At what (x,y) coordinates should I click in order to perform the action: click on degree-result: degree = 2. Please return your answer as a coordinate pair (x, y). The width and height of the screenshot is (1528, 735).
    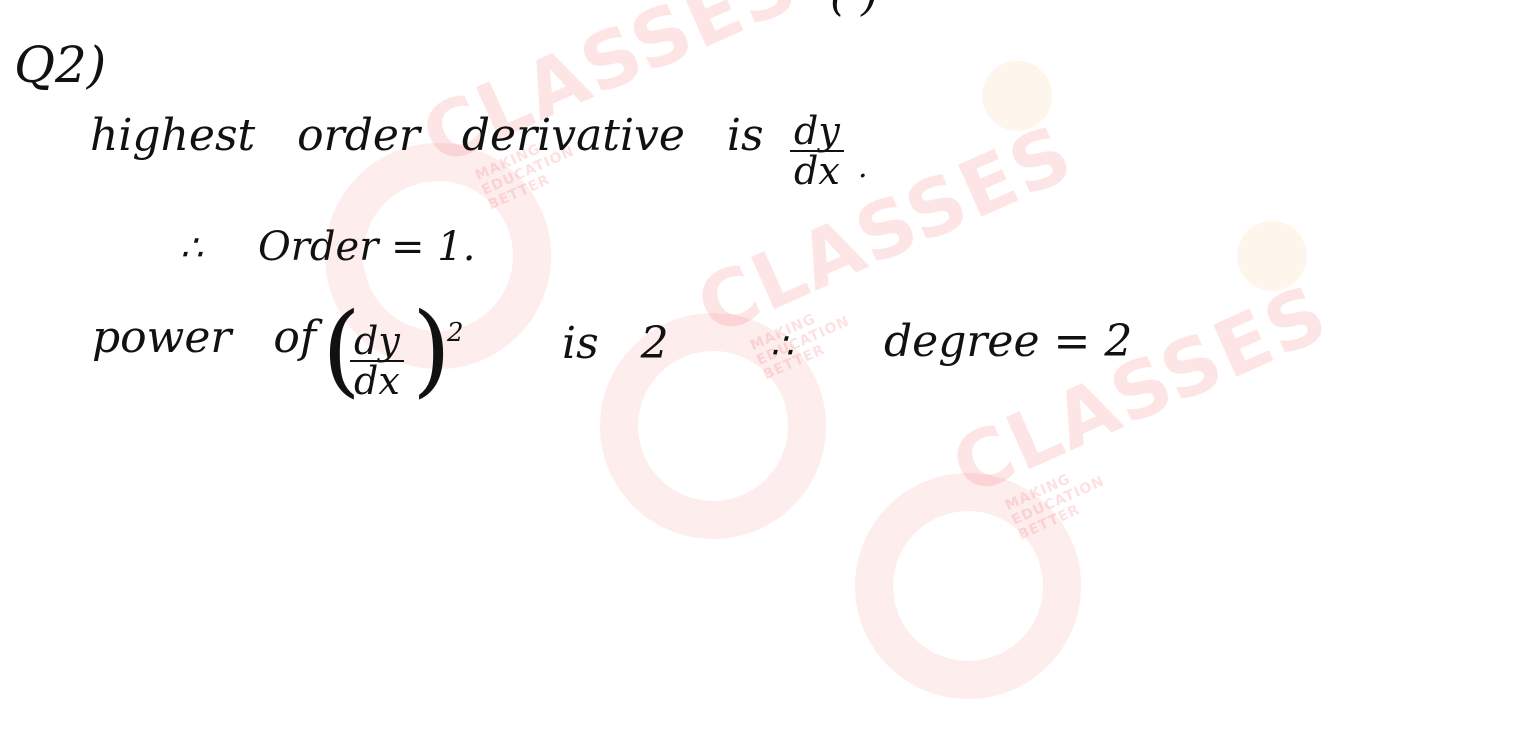
    Looking at the image, I should click on (1008, 341).